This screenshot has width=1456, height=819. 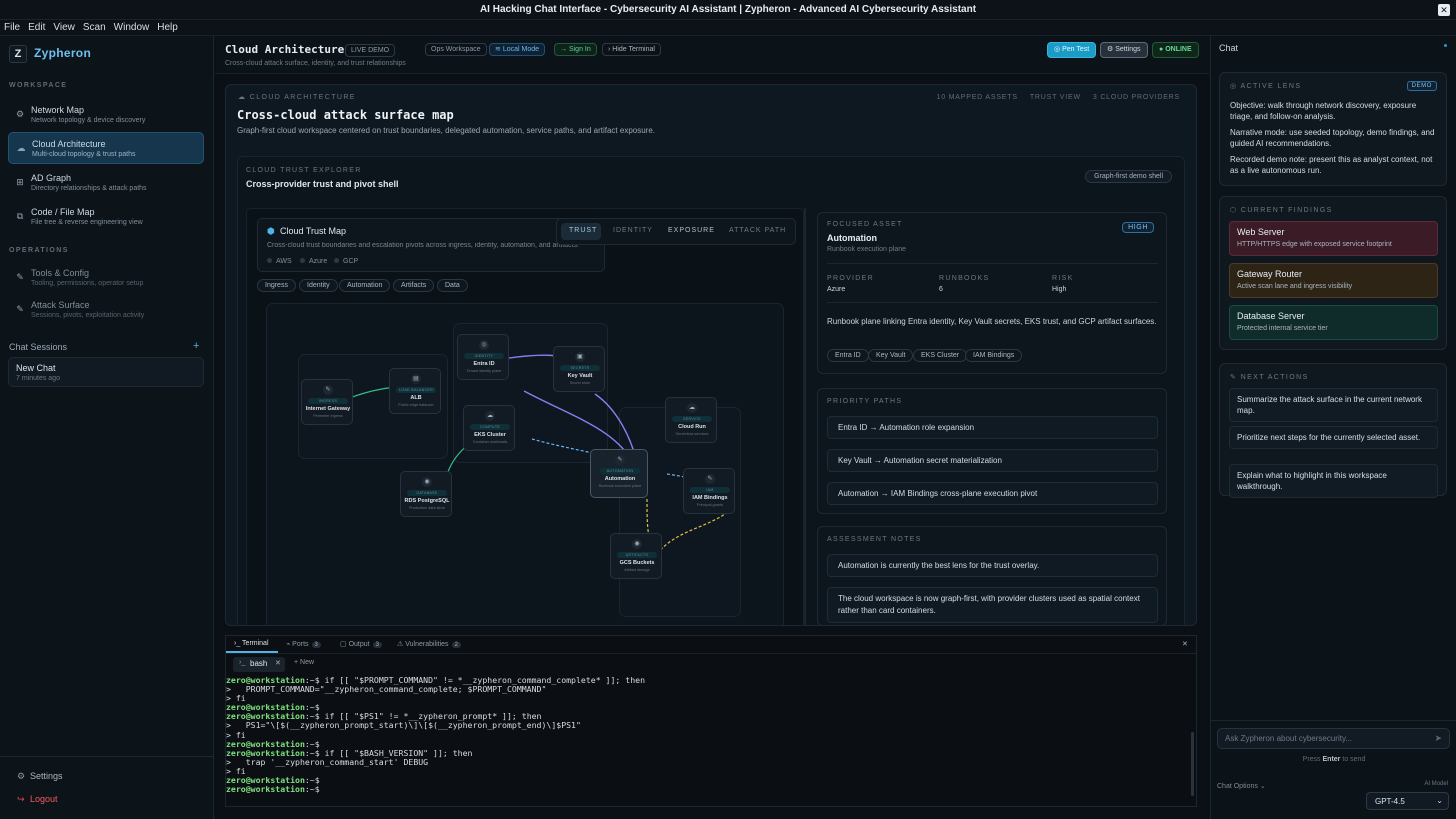 What do you see at coordinates (1192, 764) in the screenshot?
I see `terminal-scrollbar` at bounding box center [1192, 764].